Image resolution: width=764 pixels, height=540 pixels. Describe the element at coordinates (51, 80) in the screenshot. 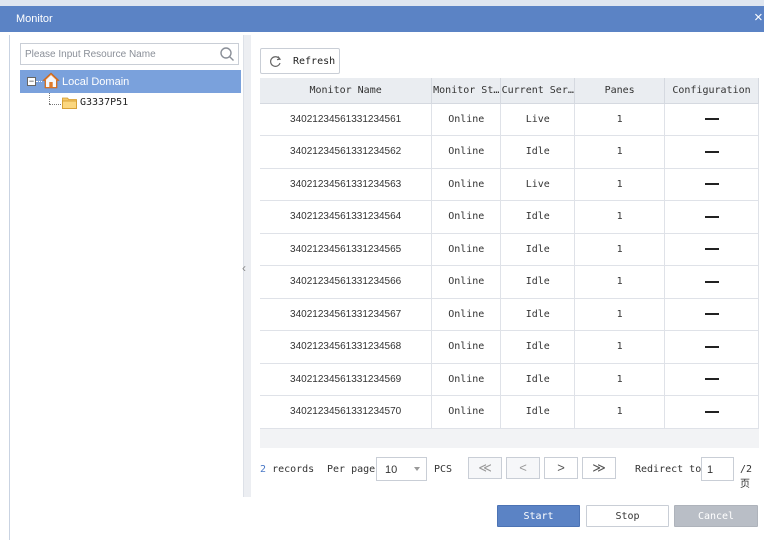

I see `home-icon` at that location.